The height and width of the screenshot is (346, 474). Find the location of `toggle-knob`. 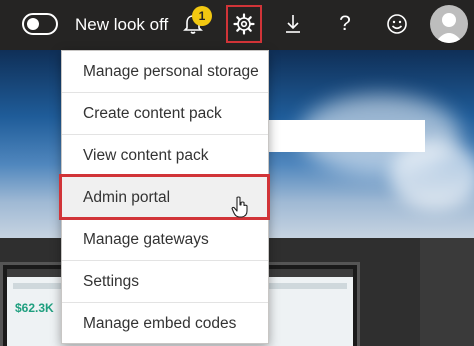

toggle-knob is located at coordinates (33, 24).